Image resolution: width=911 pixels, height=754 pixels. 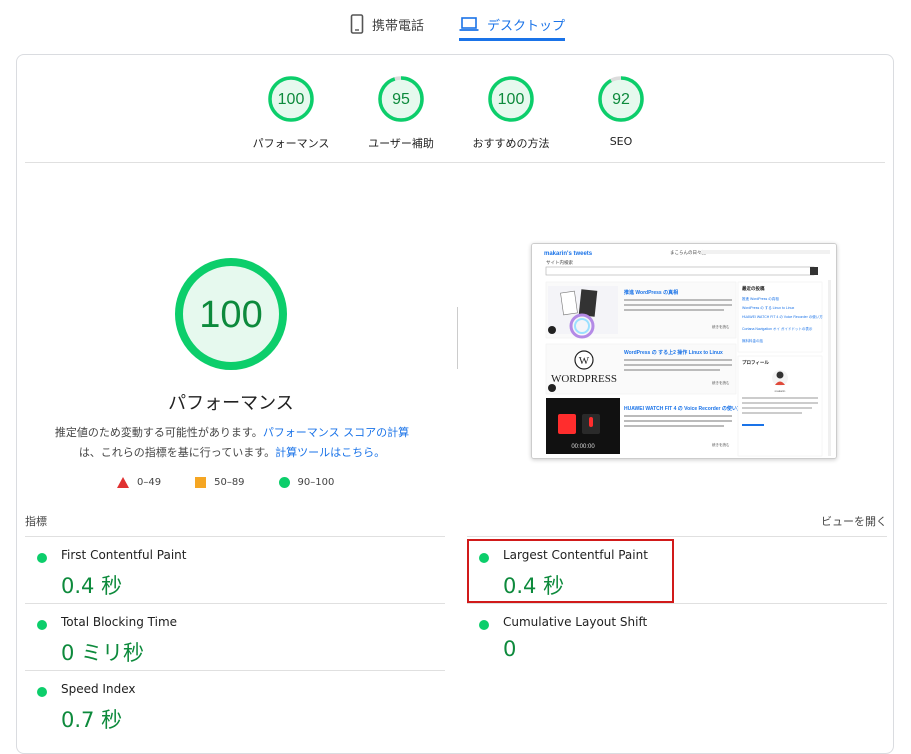 I want to click on legend-fail: 0–49, so click(x=139, y=482).